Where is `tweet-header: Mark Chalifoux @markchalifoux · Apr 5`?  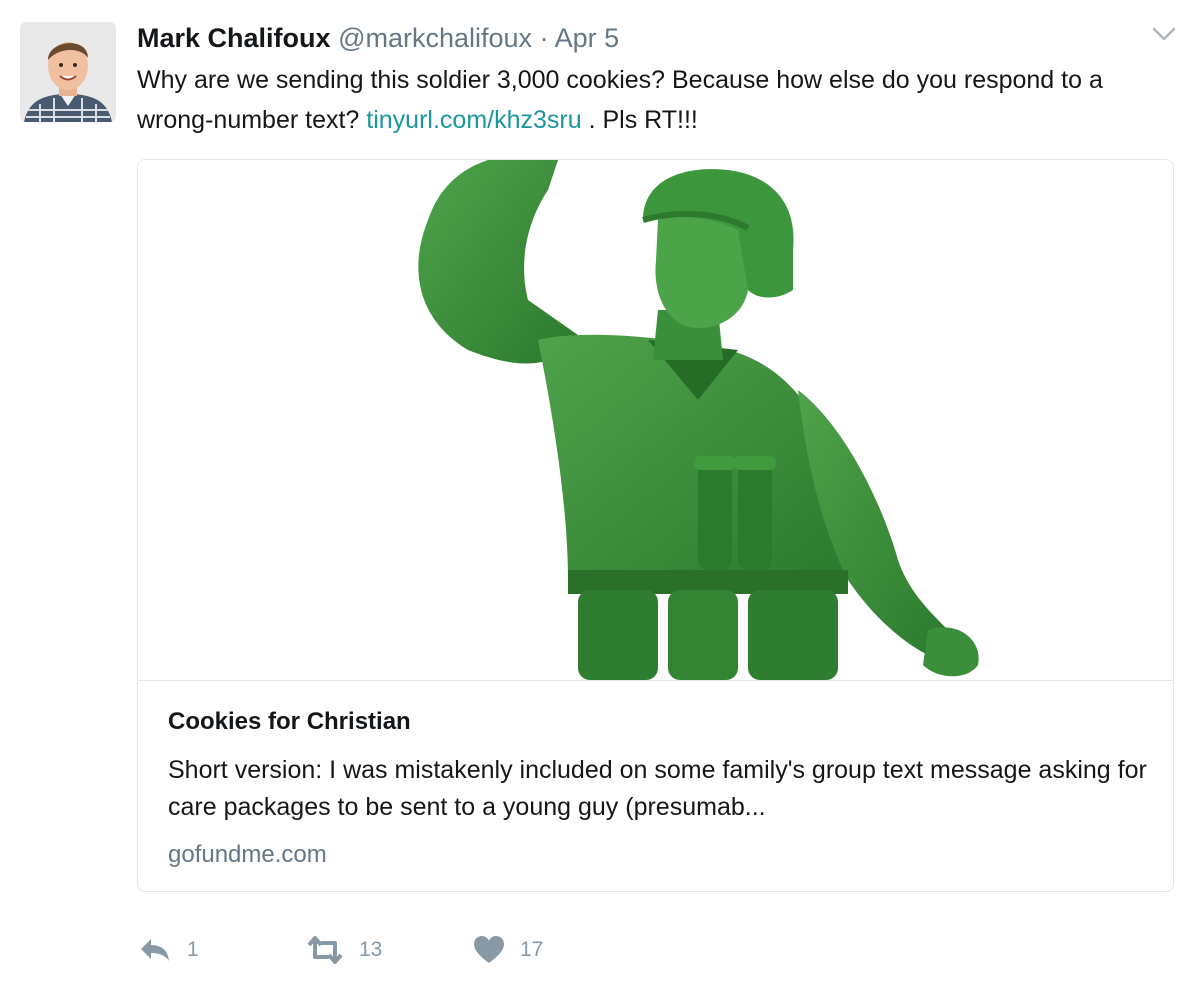 tweet-header: Mark Chalifoux @markchalifoux · Apr 5 is located at coordinates (378, 38).